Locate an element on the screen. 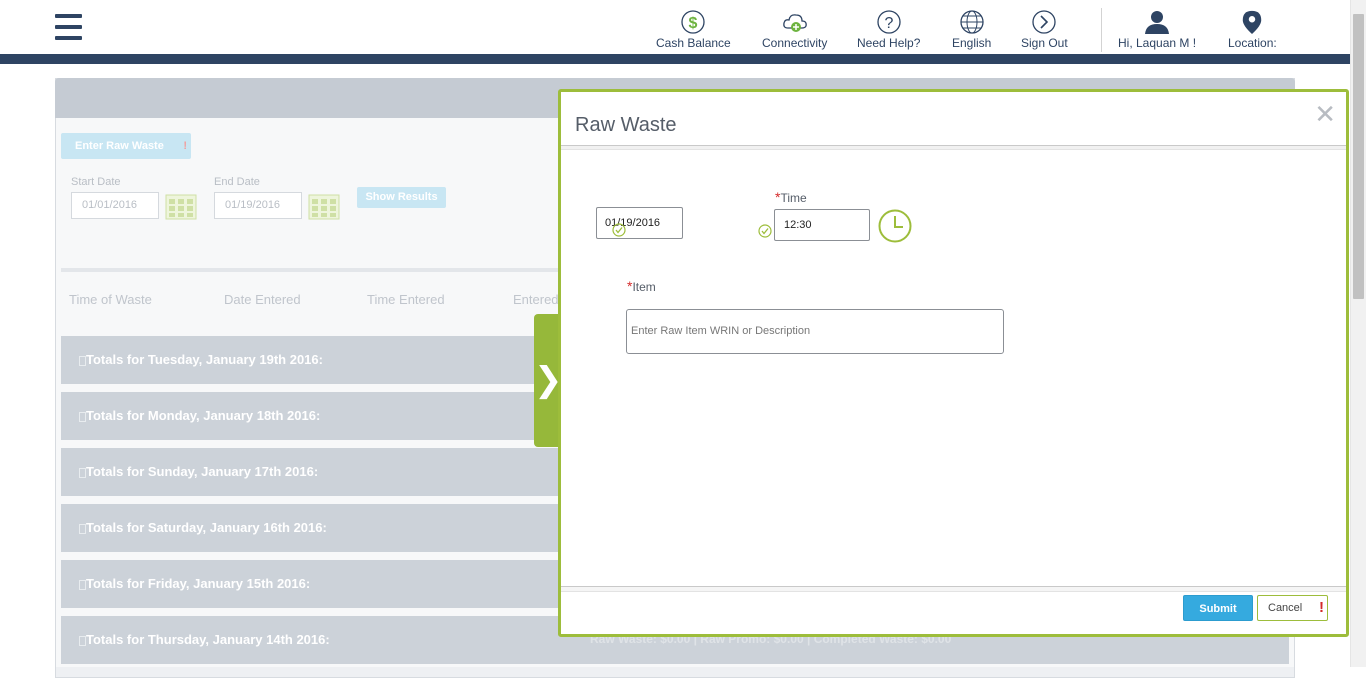  time-input: 12:30 is located at coordinates (822, 225).